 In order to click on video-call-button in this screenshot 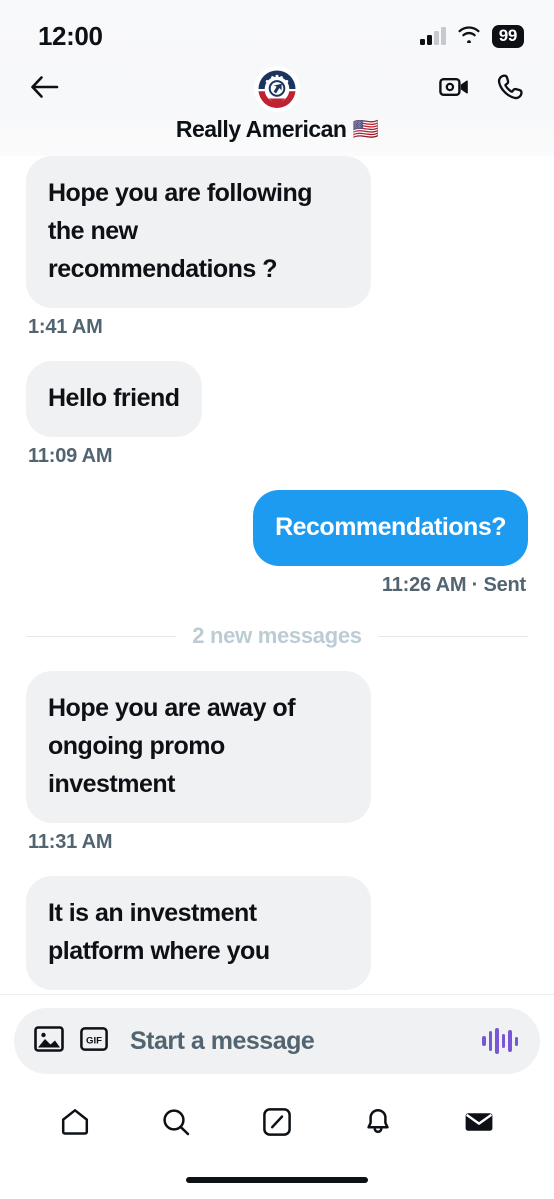, I will do `click(454, 89)`.